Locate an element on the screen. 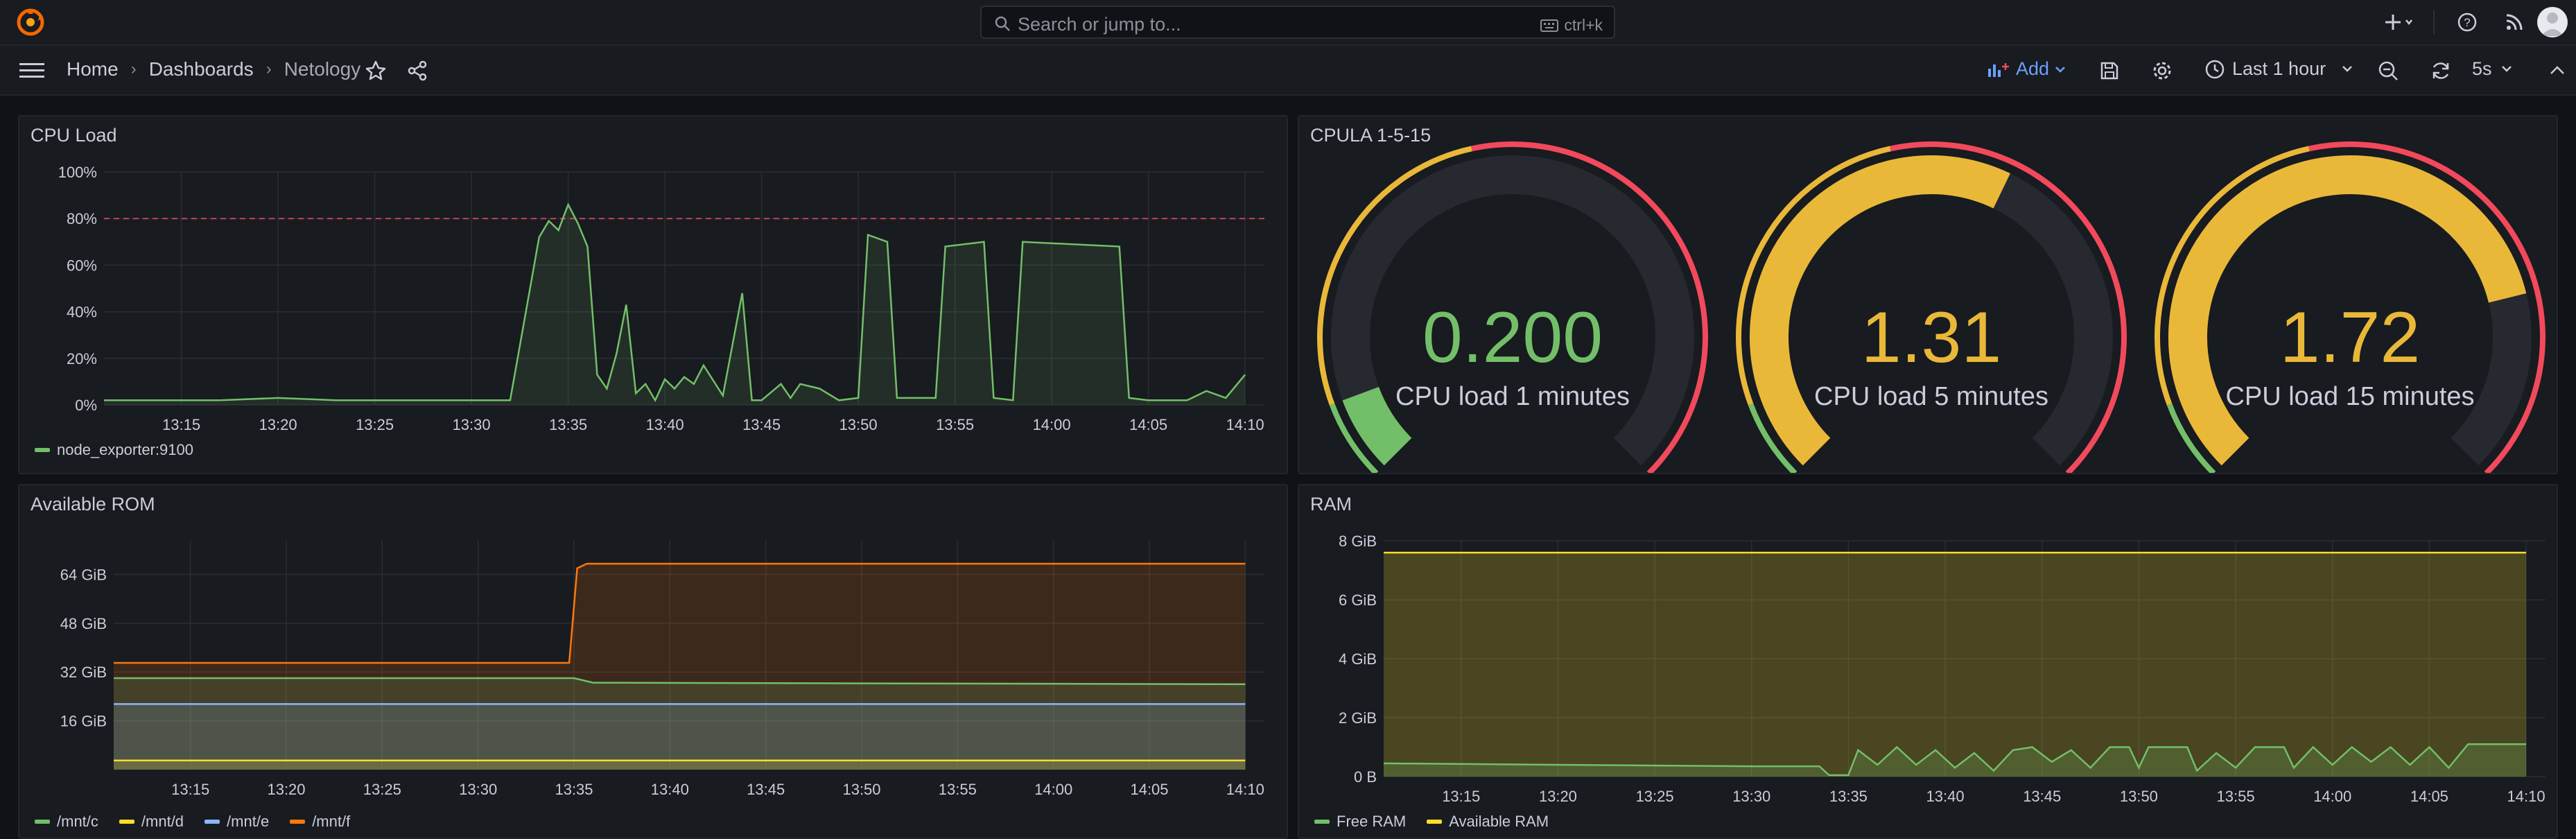  chevron-right-icon: › is located at coordinates (269, 69).